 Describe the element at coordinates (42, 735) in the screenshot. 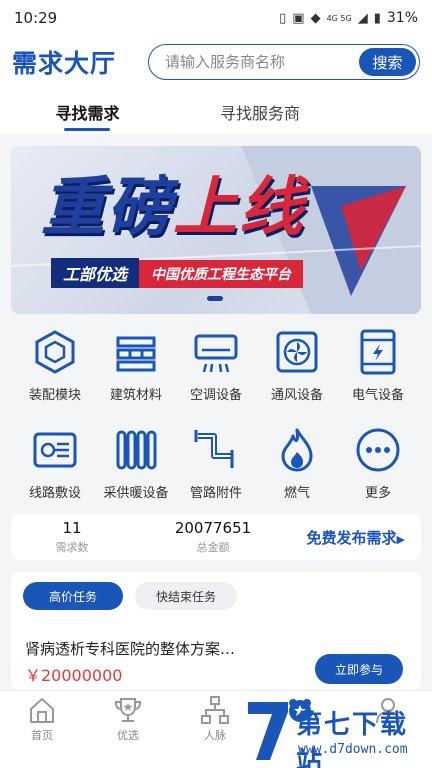

I see `nav-label: 首页` at that location.